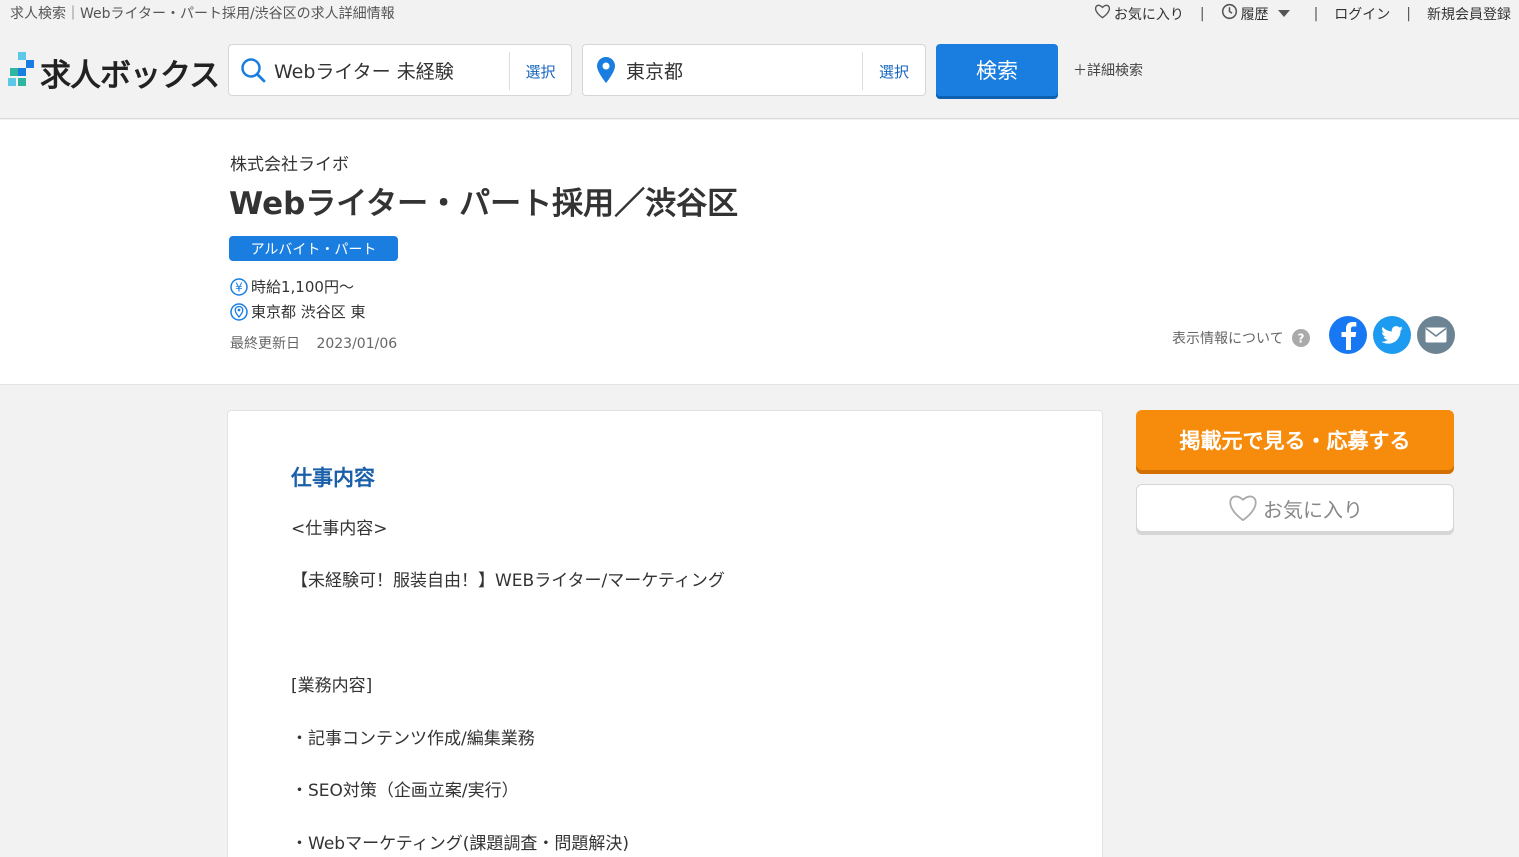 The image size is (1519, 857). I want to click on keyword-input: Webライター 未経験, so click(364, 70).